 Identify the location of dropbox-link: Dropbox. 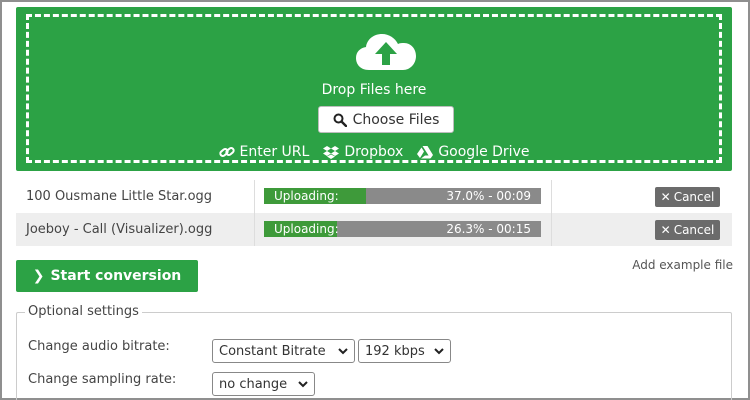
(363, 152).